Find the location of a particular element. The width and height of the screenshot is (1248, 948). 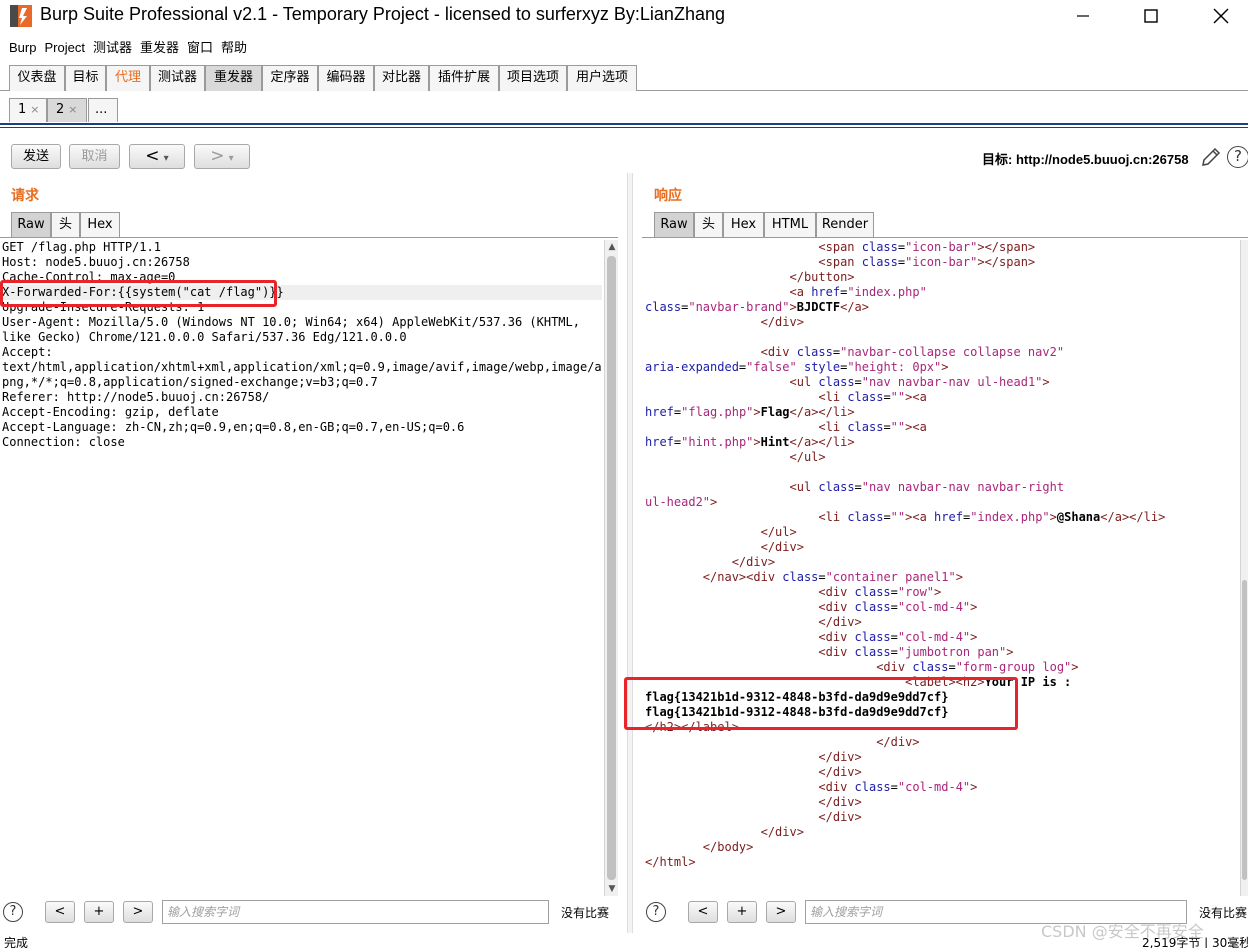

tab-repeater: 重发器 is located at coordinates (233, 78).